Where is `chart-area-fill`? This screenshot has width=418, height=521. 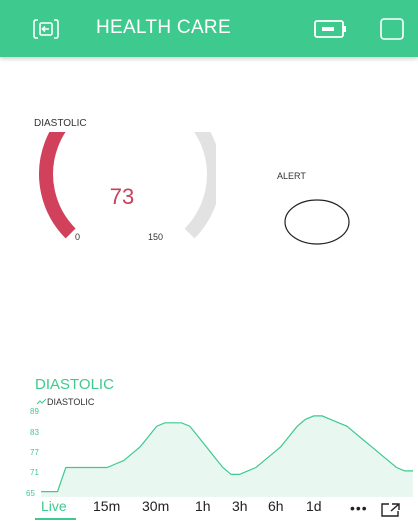 chart-area-fill is located at coordinates (227, 456).